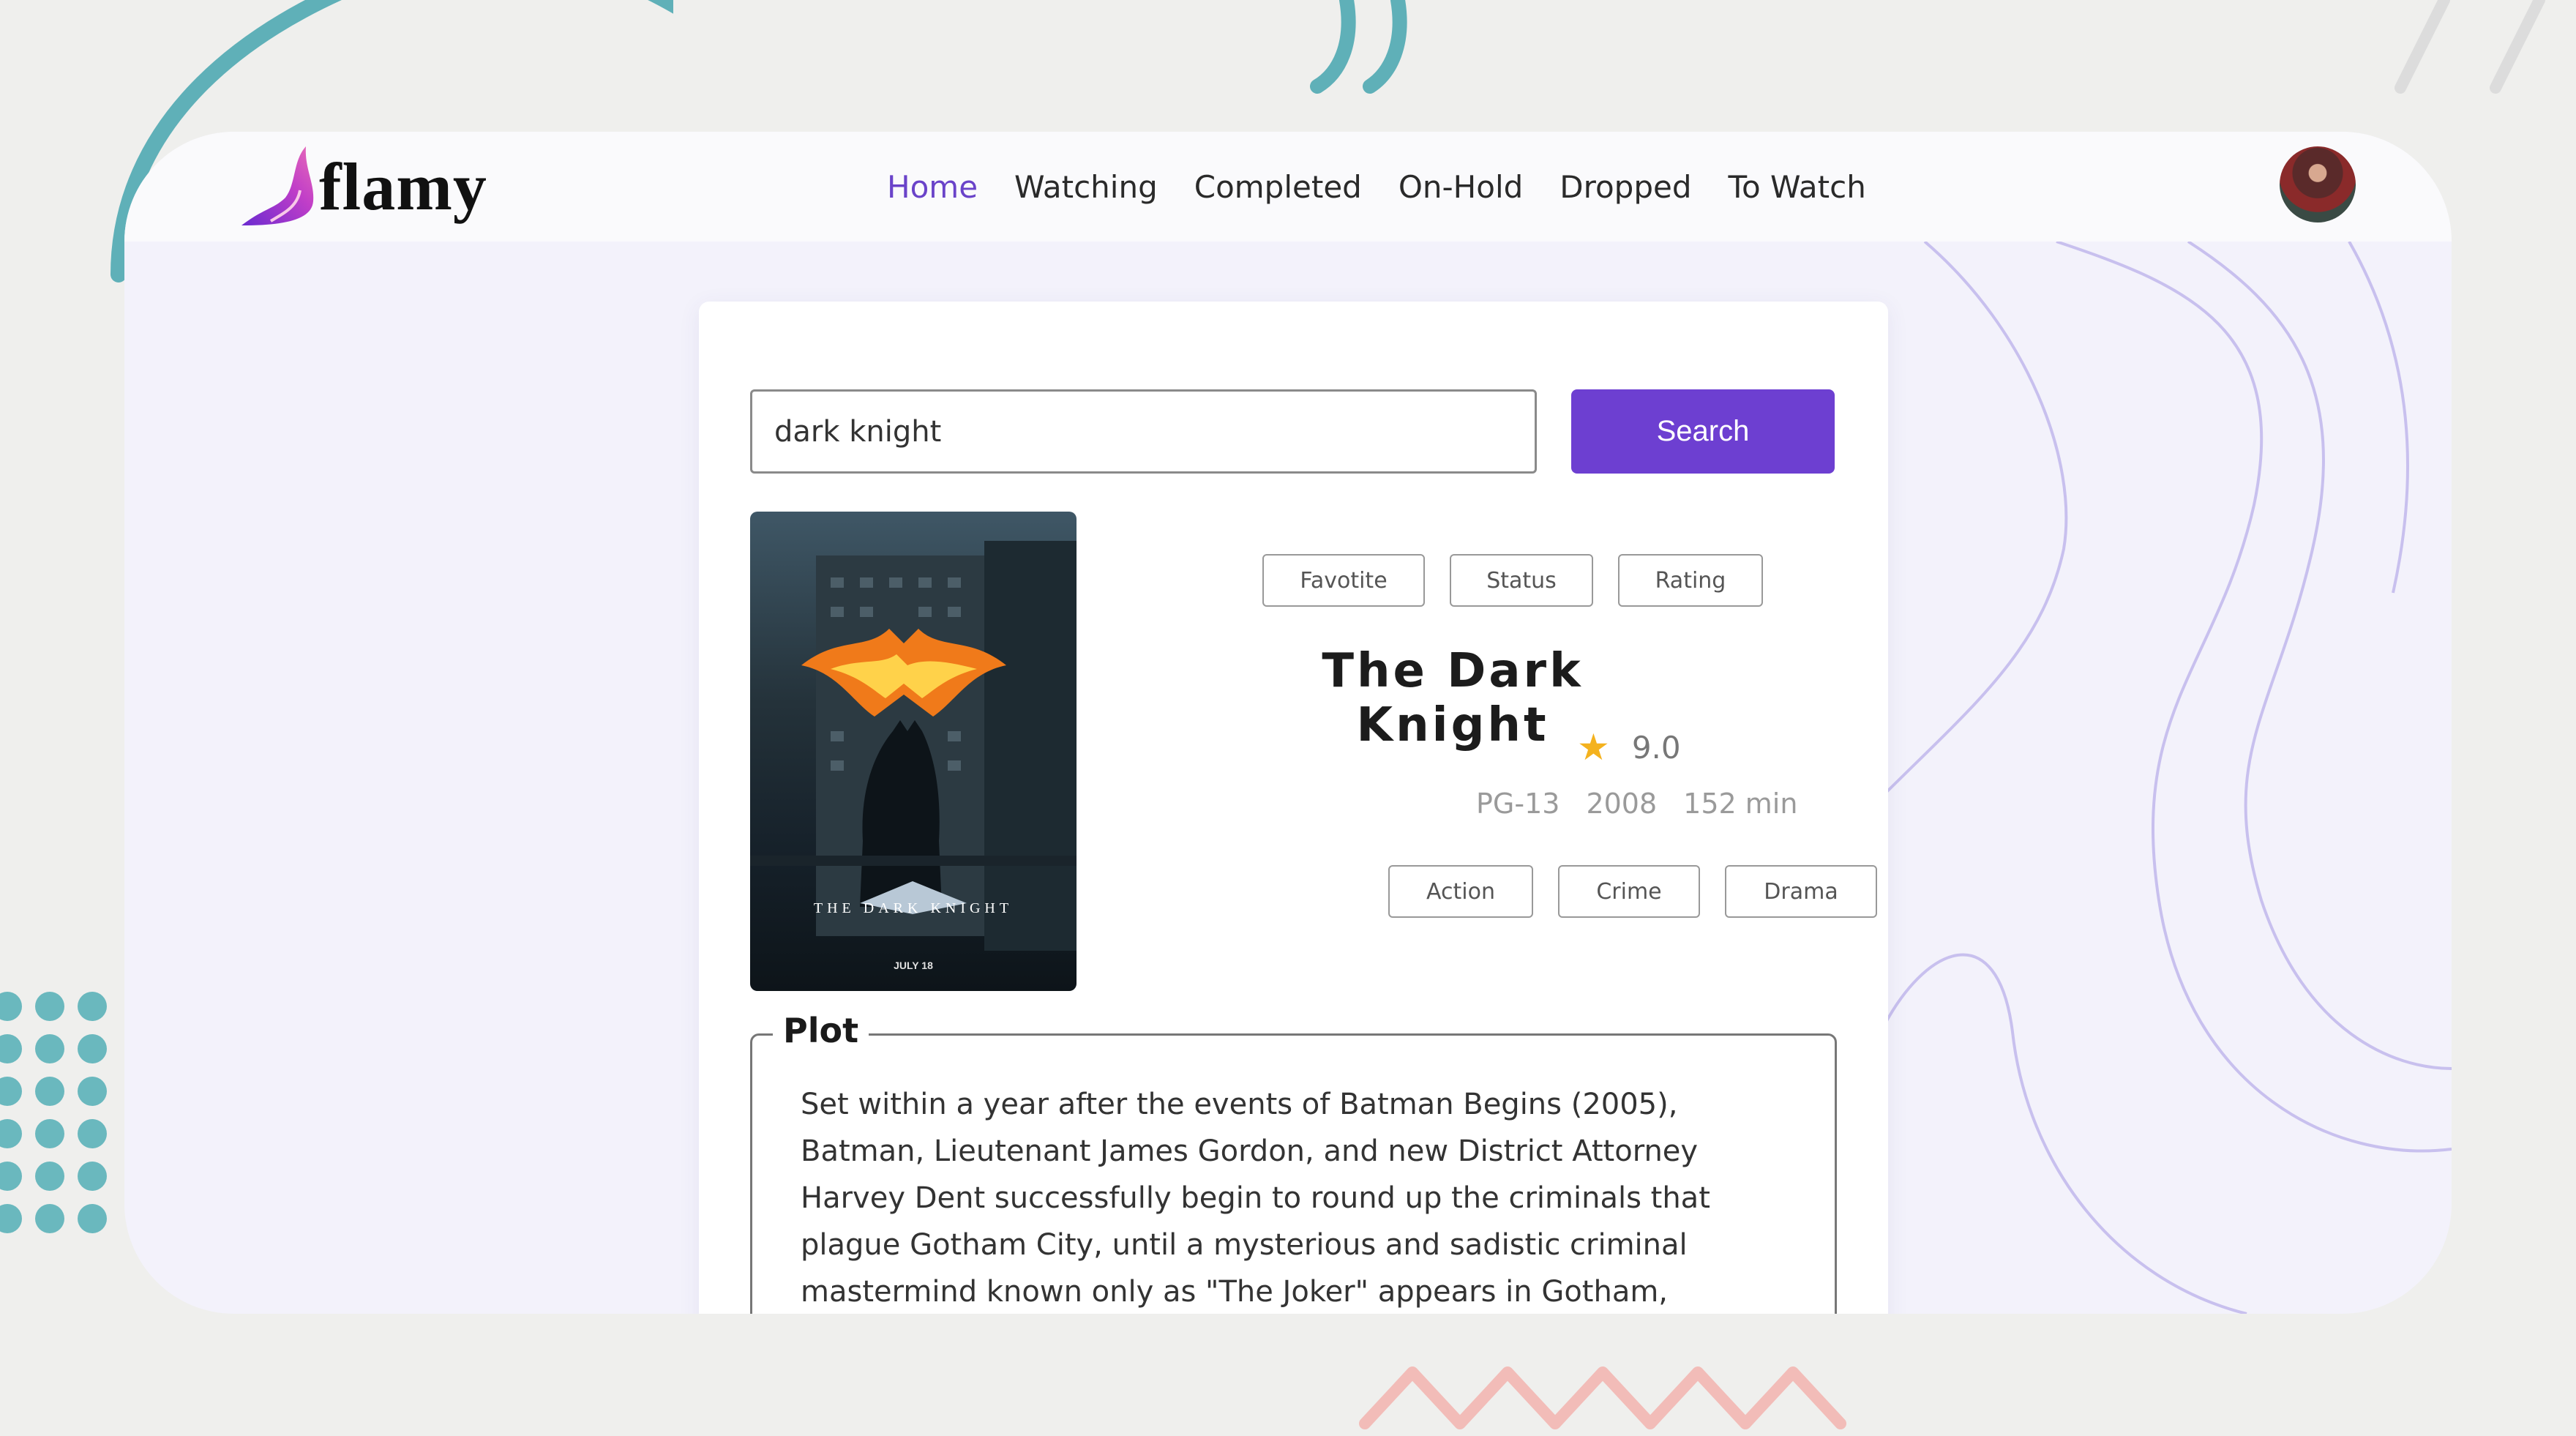 This screenshot has width=2576, height=1436. What do you see at coordinates (1593, 747) in the screenshot?
I see `star-icon: ★` at bounding box center [1593, 747].